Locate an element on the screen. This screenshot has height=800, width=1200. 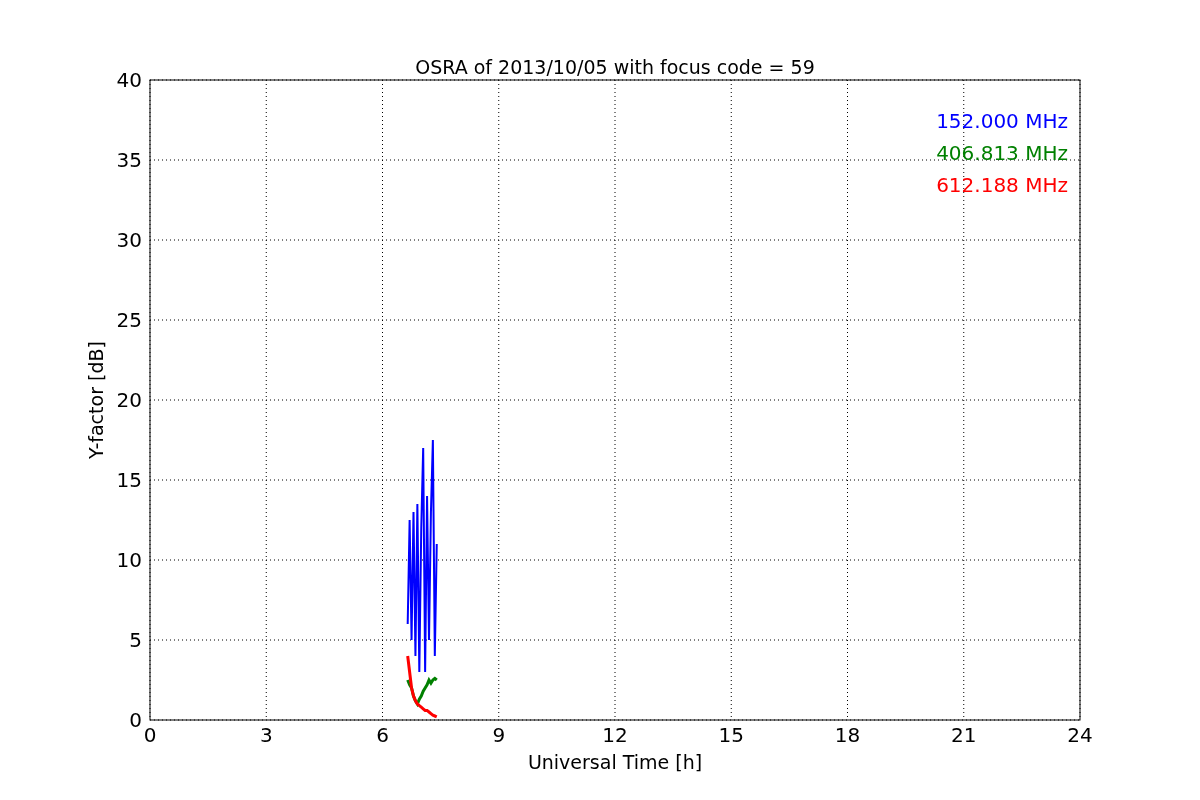
tick-label: 18 is located at coordinates (847, 735).